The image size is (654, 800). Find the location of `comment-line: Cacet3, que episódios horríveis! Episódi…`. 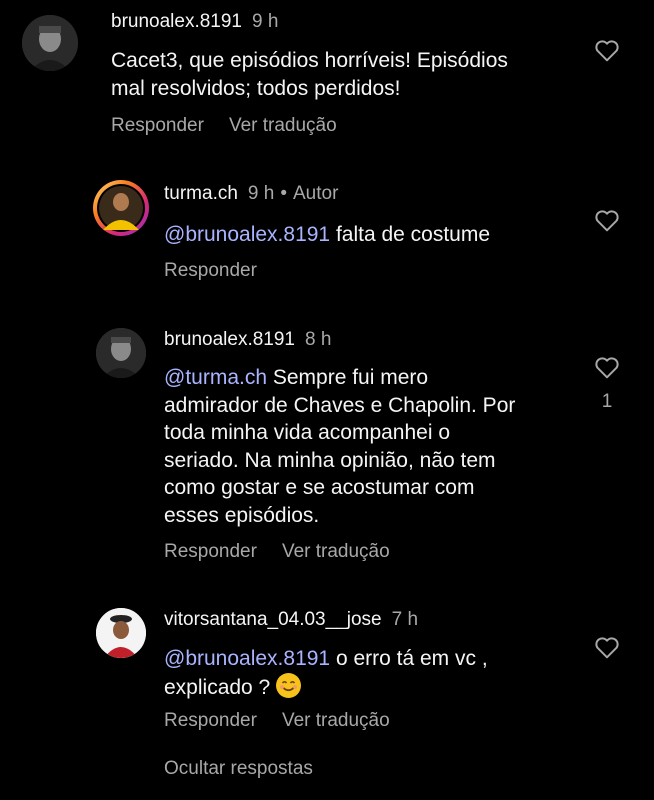

comment-line: Cacet3, que episódios horríveis! Episódi… is located at coordinates (309, 60).